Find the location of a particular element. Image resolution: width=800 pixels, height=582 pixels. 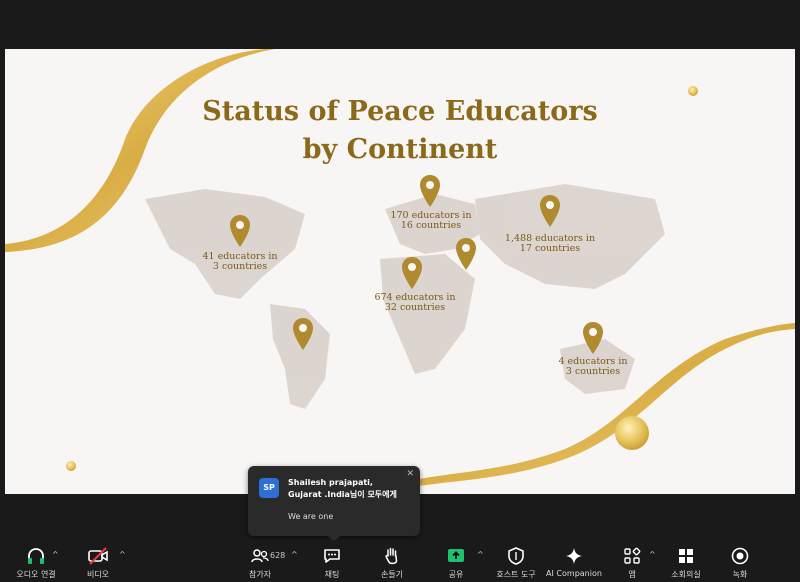

top-bar is located at coordinates (400, 24).